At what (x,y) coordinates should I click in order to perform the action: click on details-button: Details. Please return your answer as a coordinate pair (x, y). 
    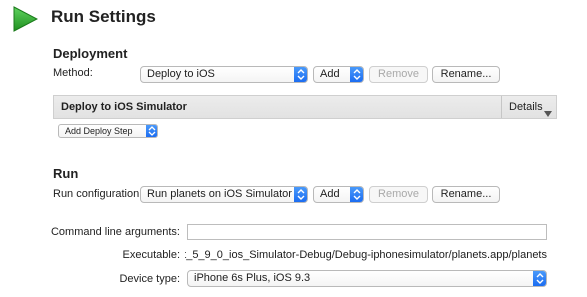
    Looking at the image, I should click on (526, 107).